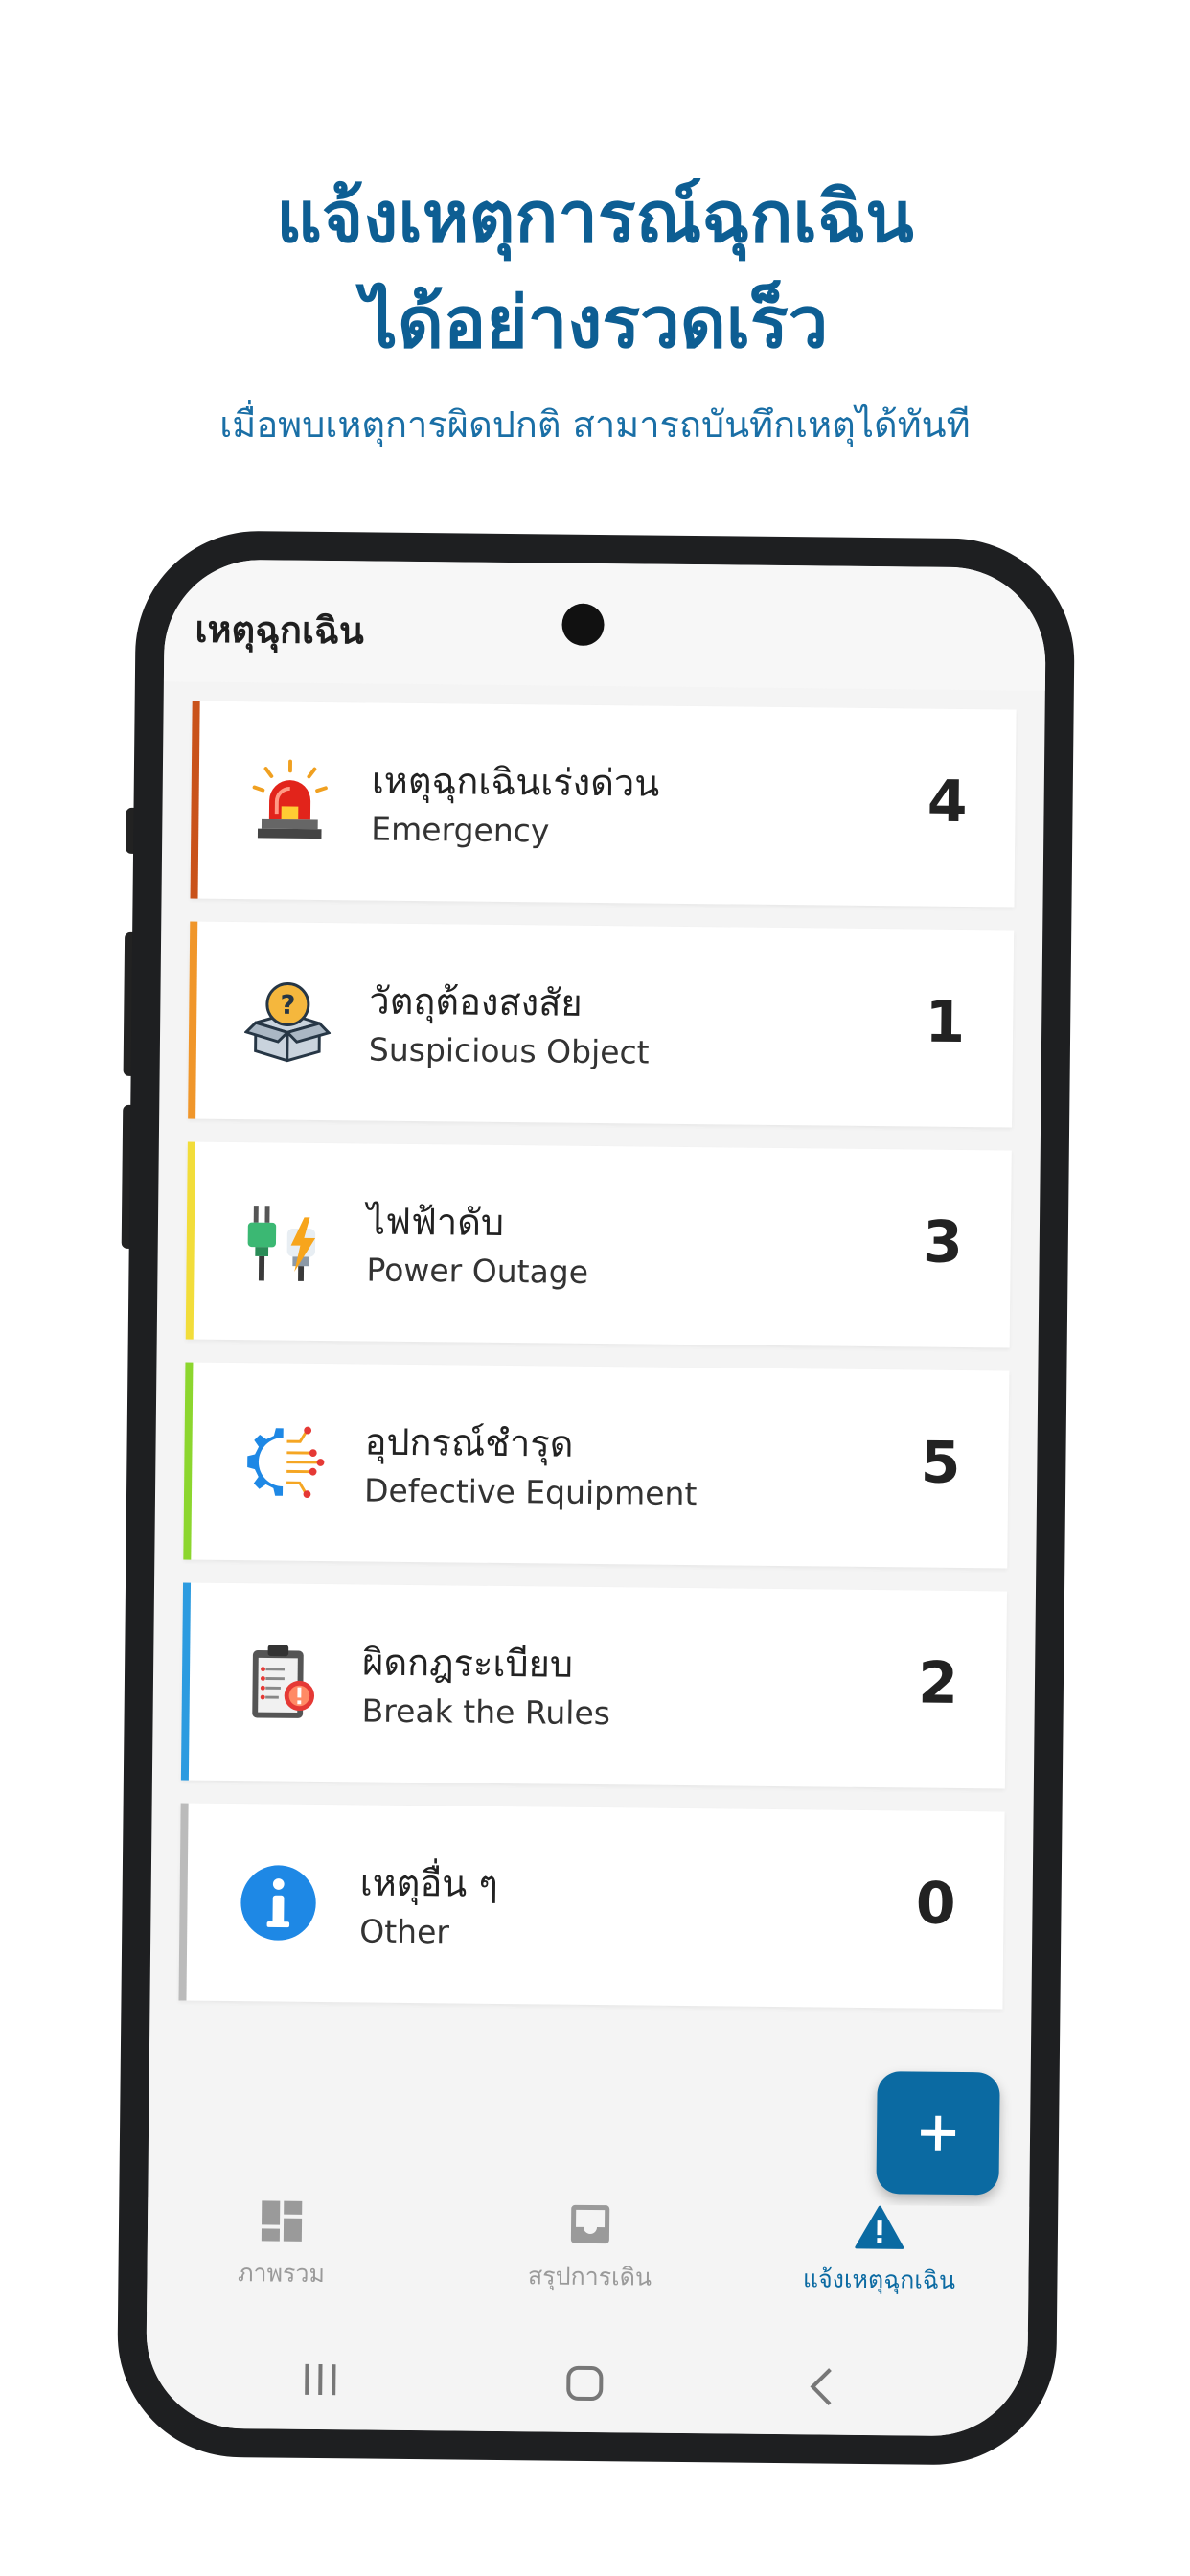  I want to click on system-navigation-bar, so click(587, 2379).